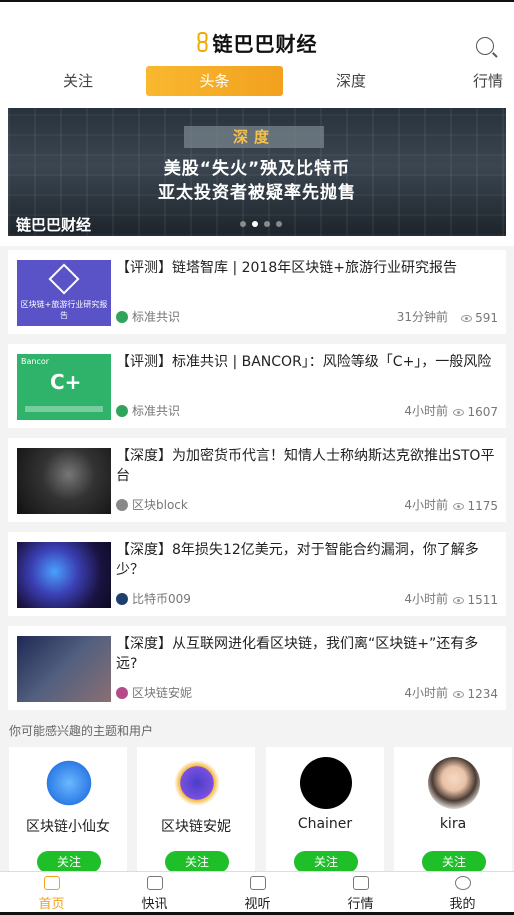 The height and width of the screenshot is (915, 514). What do you see at coordinates (160, 505) in the screenshot?
I see `source-name: 区块block` at bounding box center [160, 505].